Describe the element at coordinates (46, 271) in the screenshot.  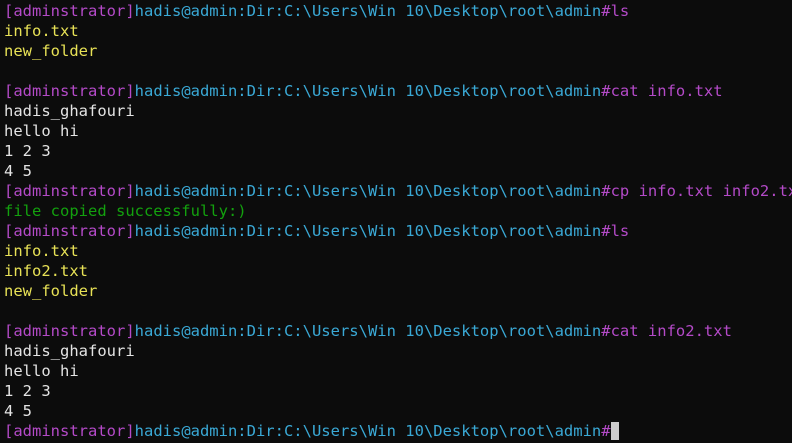
I see `file-entry: info2.txt` at that location.